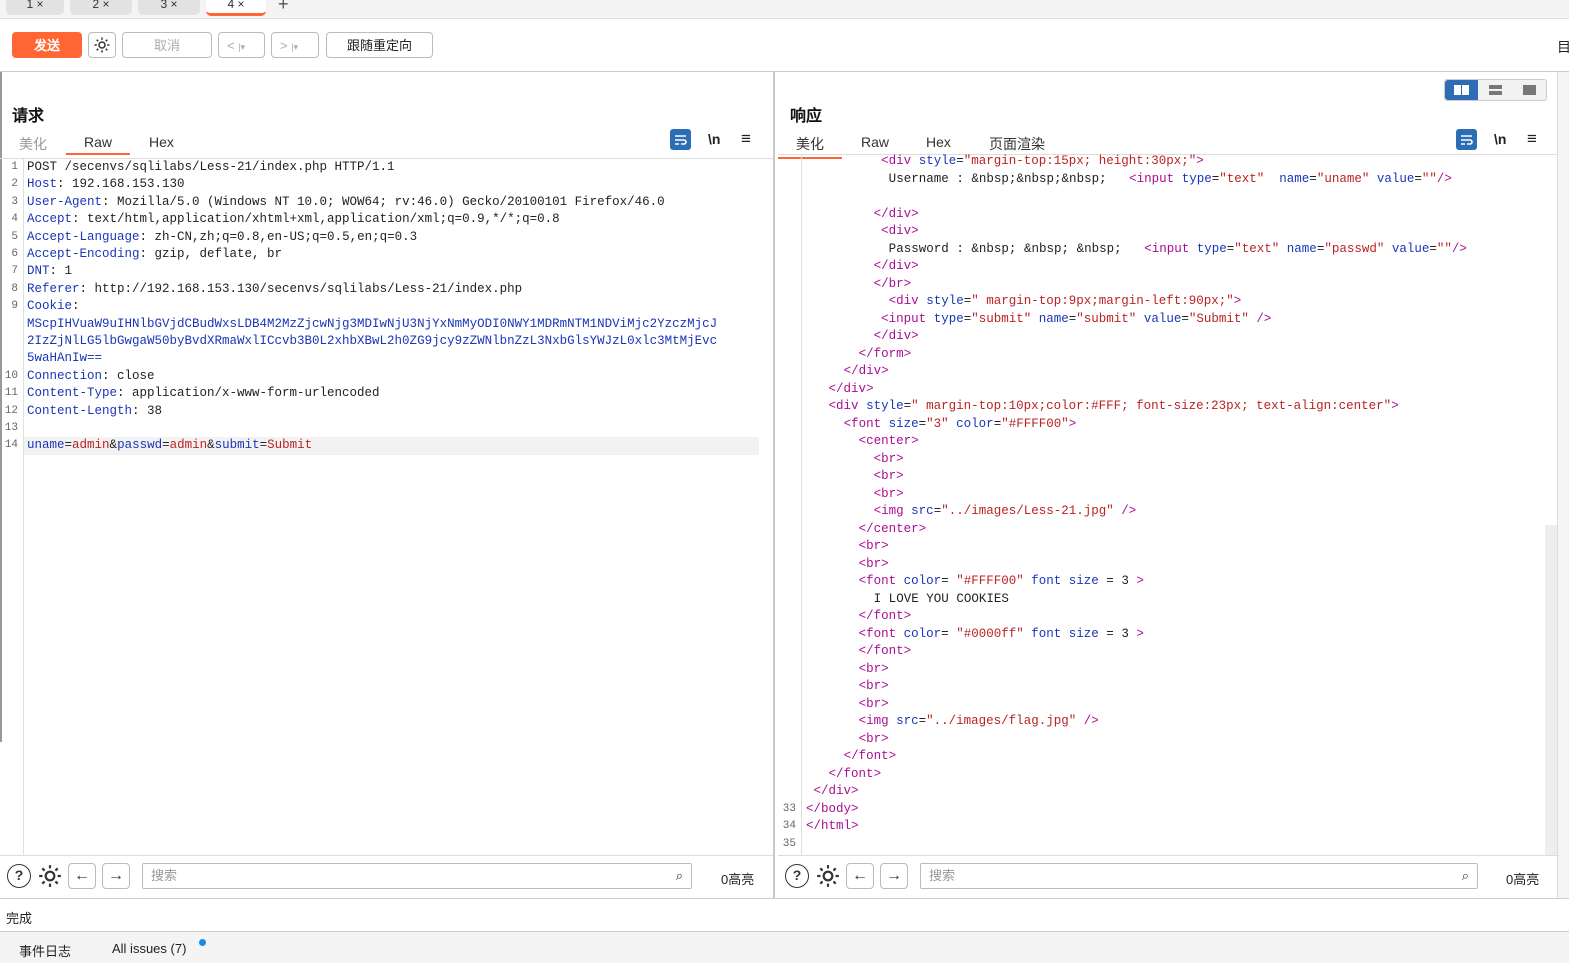 The height and width of the screenshot is (963, 1569). Describe the element at coordinates (894, 876) in the screenshot. I see `response-search-next-button: →` at that location.